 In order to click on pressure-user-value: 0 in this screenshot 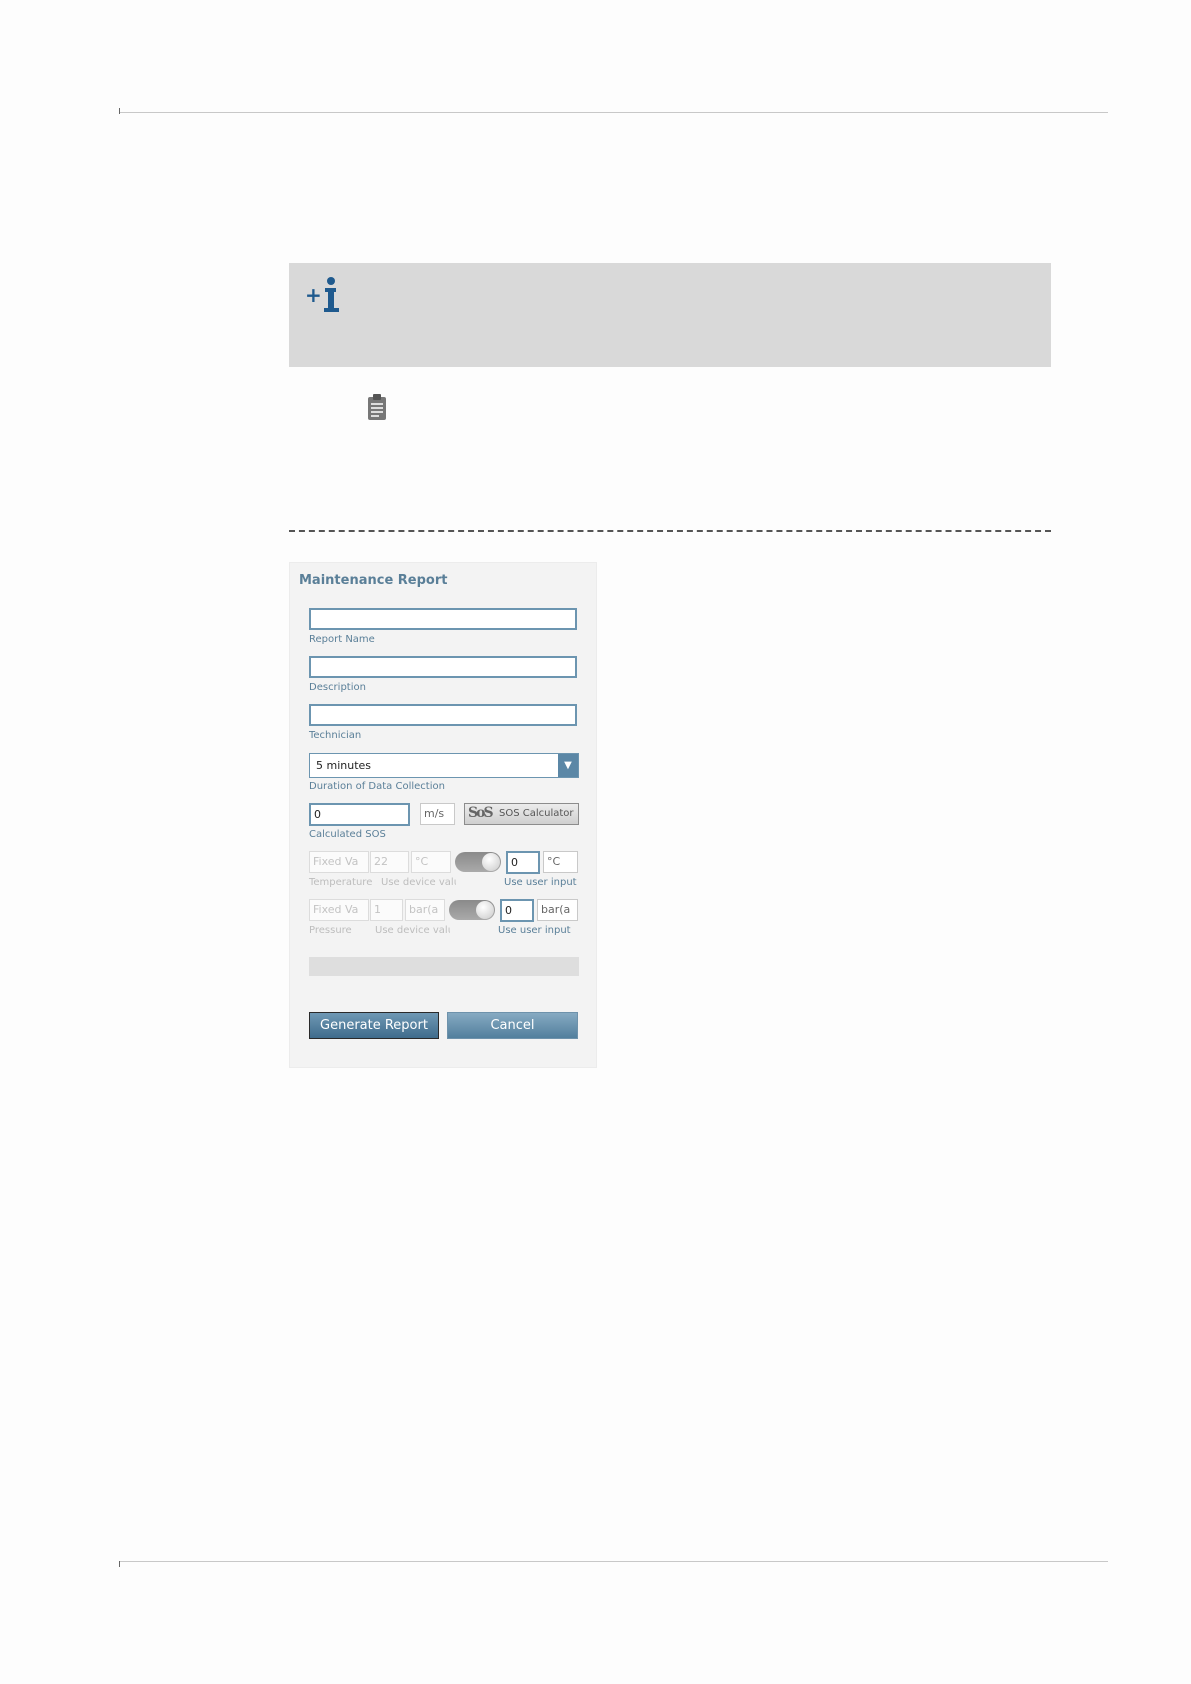, I will do `click(508, 910)`.